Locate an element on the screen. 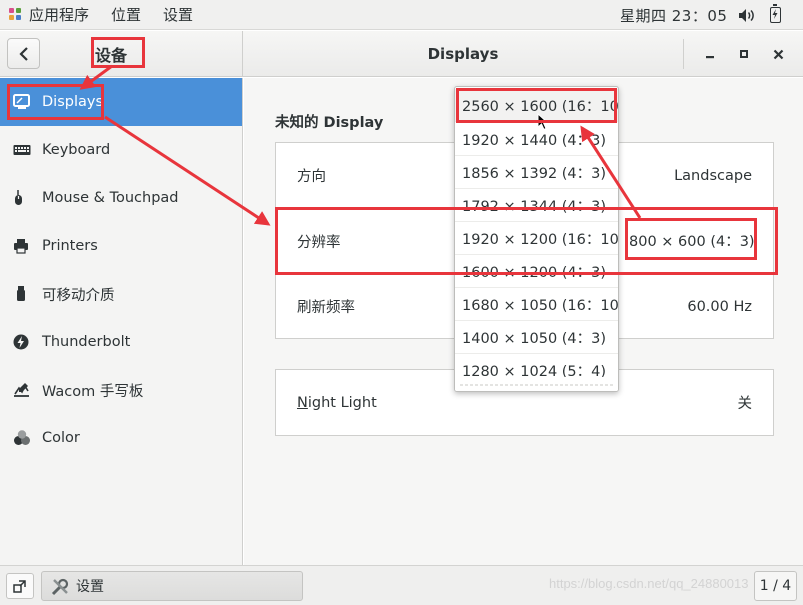 The height and width of the screenshot is (605, 803). workspace-pager: 1 / 4 is located at coordinates (775, 586).